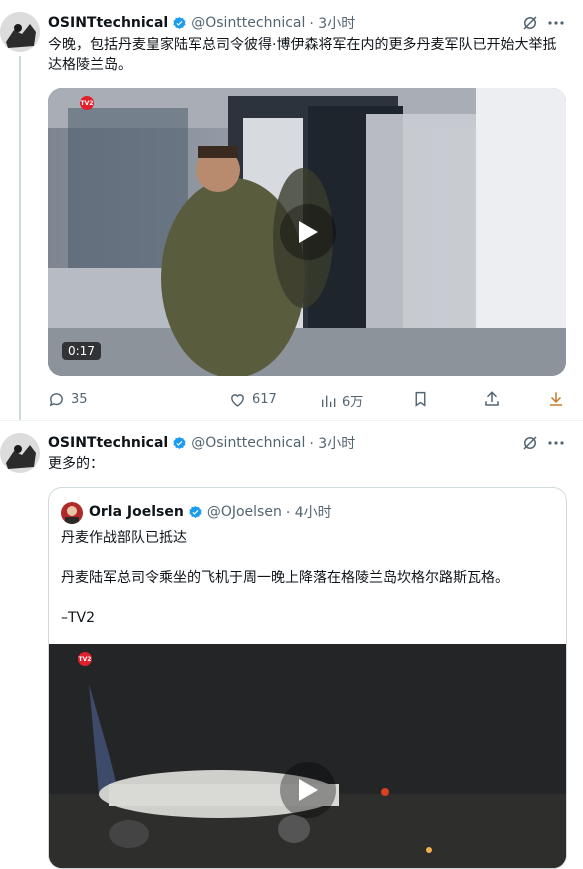 This screenshot has width=583, height=869. I want to click on bookmark-icon, so click(420, 401).